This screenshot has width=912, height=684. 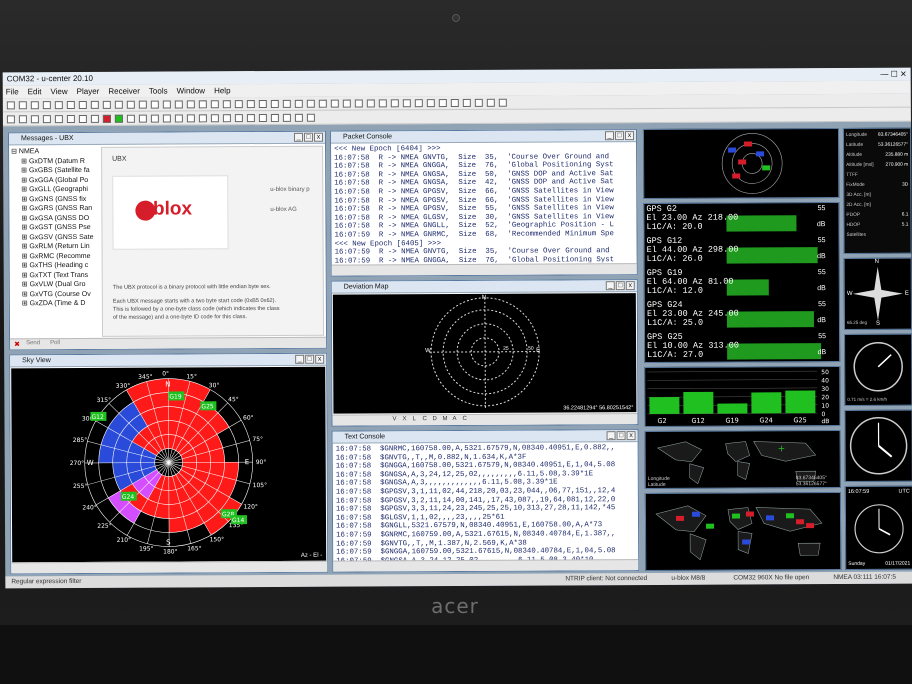 What do you see at coordinates (55, 237) in the screenshot?
I see `message-tree-item: ⊞ GxGSV (GNSS Sate` at bounding box center [55, 237].